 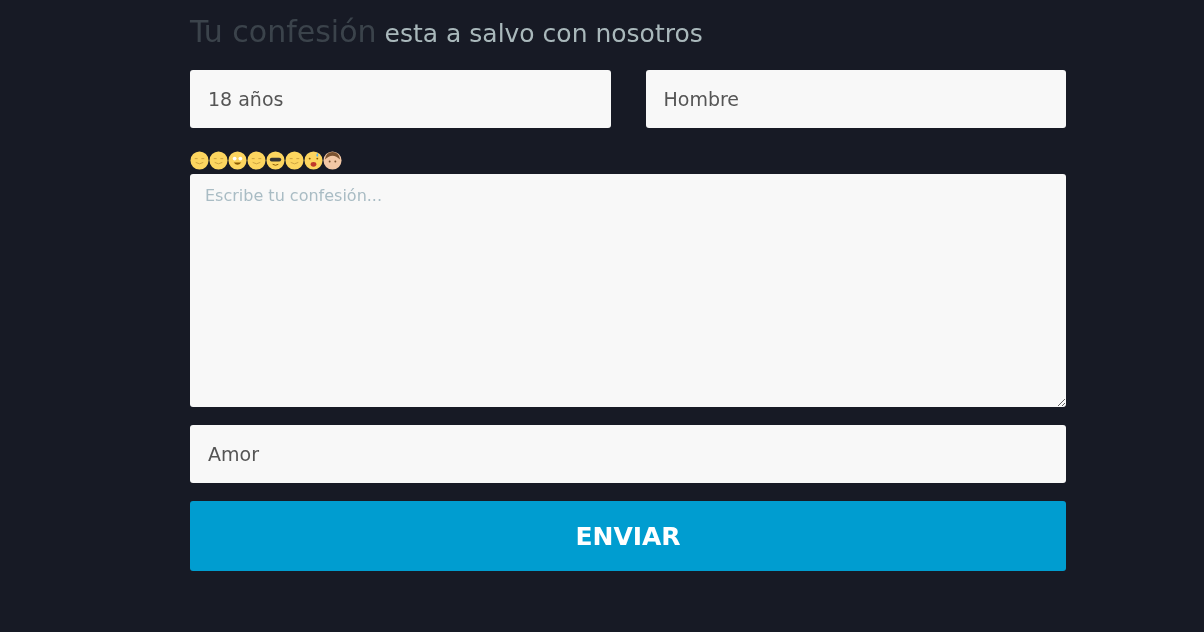 What do you see at coordinates (855, 99) in the screenshot?
I see `gender-field: Hombre` at bounding box center [855, 99].